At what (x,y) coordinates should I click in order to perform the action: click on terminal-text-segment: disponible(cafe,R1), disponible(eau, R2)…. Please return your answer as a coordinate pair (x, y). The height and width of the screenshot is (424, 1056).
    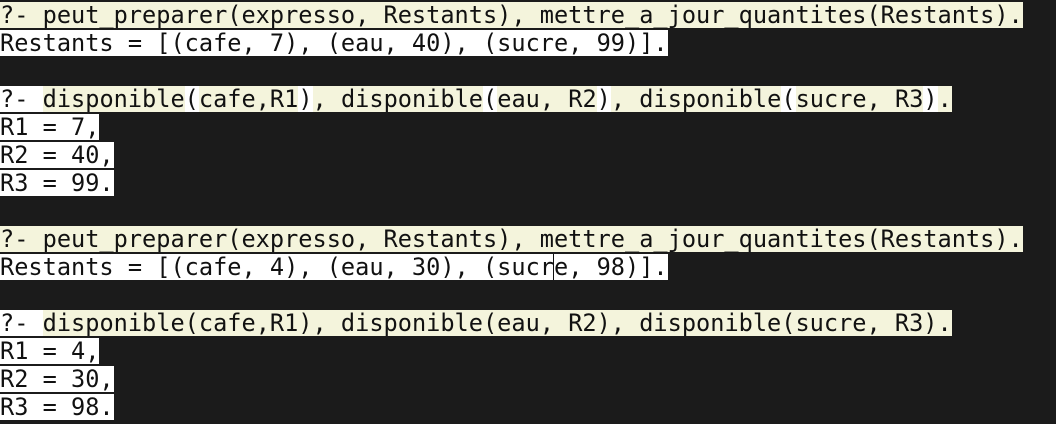
    Looking at the image, I should click on (497, 323).